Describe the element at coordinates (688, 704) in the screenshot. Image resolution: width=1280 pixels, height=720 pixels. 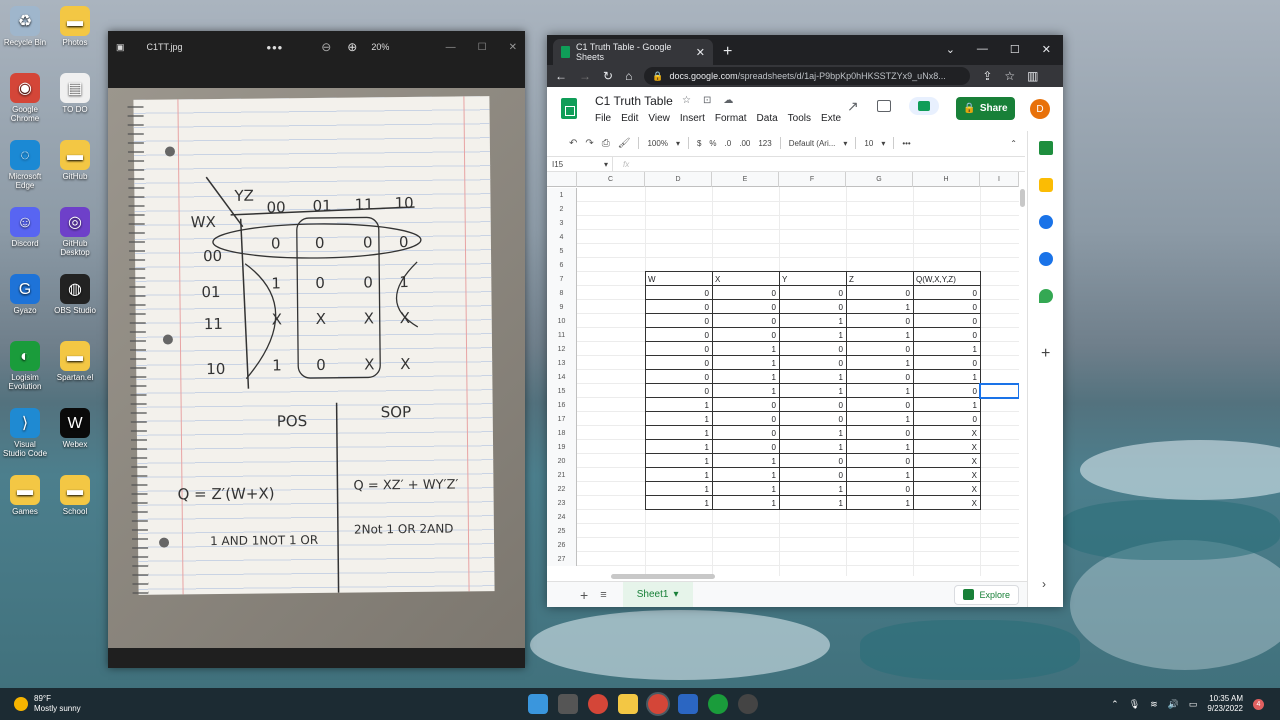
I see `photos-taskbar-icon` at that location.